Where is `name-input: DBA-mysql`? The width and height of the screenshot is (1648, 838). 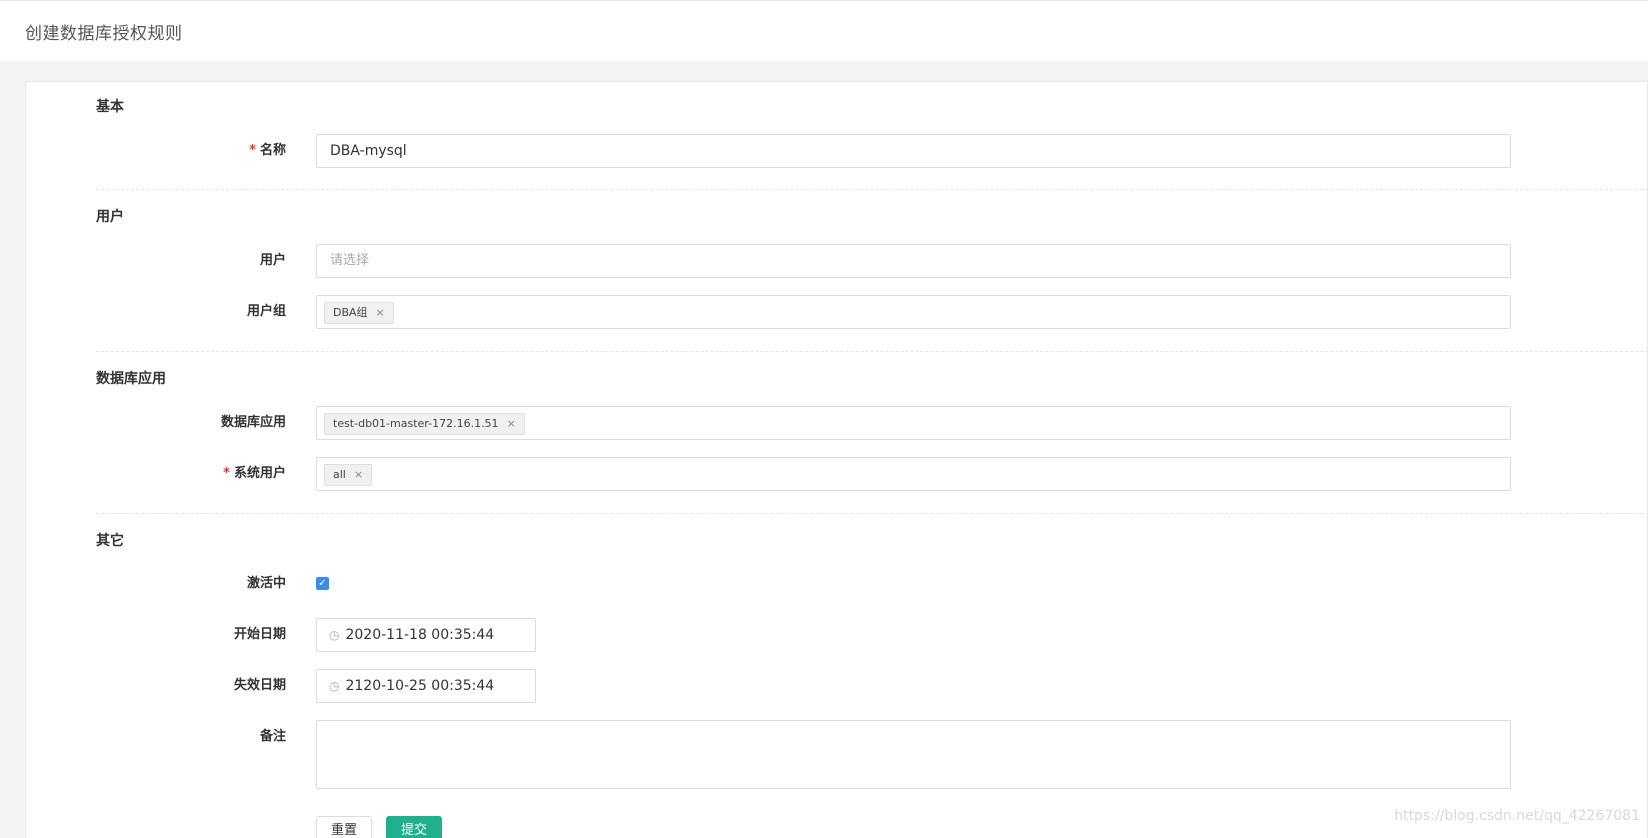 name-input: DBA-mysql is located at coordinates (913, 151).